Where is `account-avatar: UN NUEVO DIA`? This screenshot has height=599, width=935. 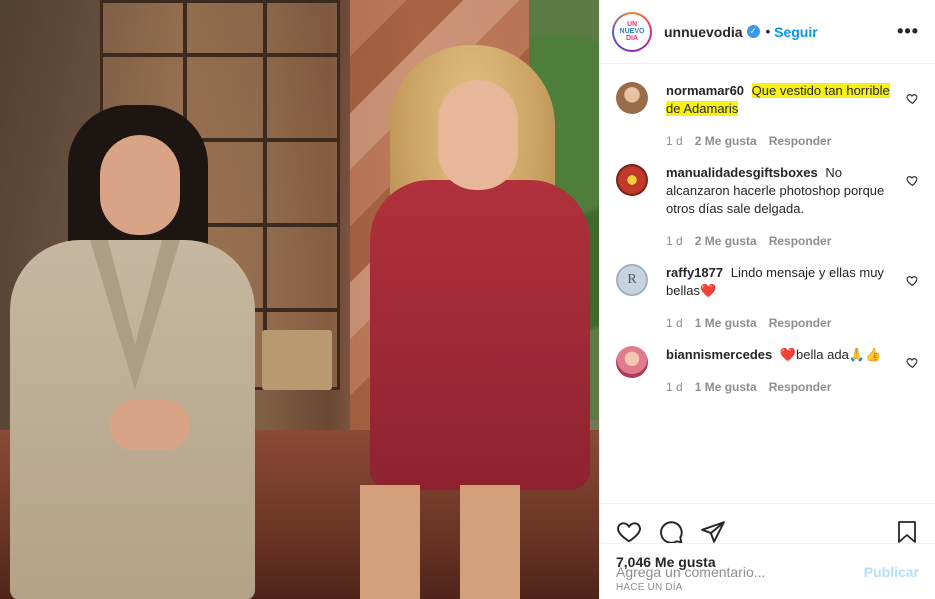
account-avatar: UN NUEVO DIA is located at coordinates (632, 31).